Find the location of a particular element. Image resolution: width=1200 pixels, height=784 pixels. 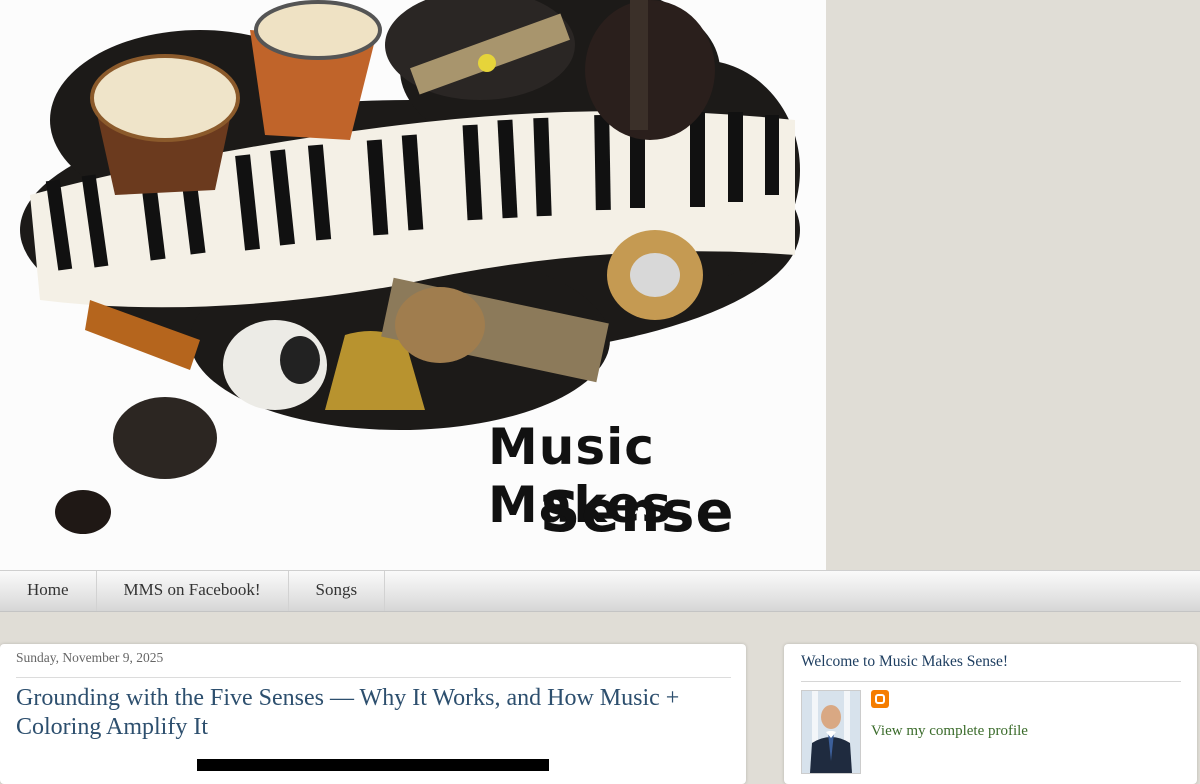

tab-home: Home is located at coordinates (48, 591).